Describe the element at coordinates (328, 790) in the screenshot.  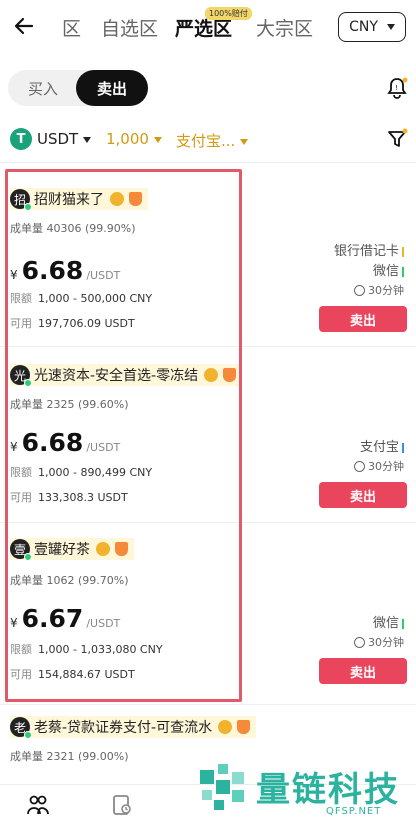
I see `watermark-text: 量链科技` at that location.